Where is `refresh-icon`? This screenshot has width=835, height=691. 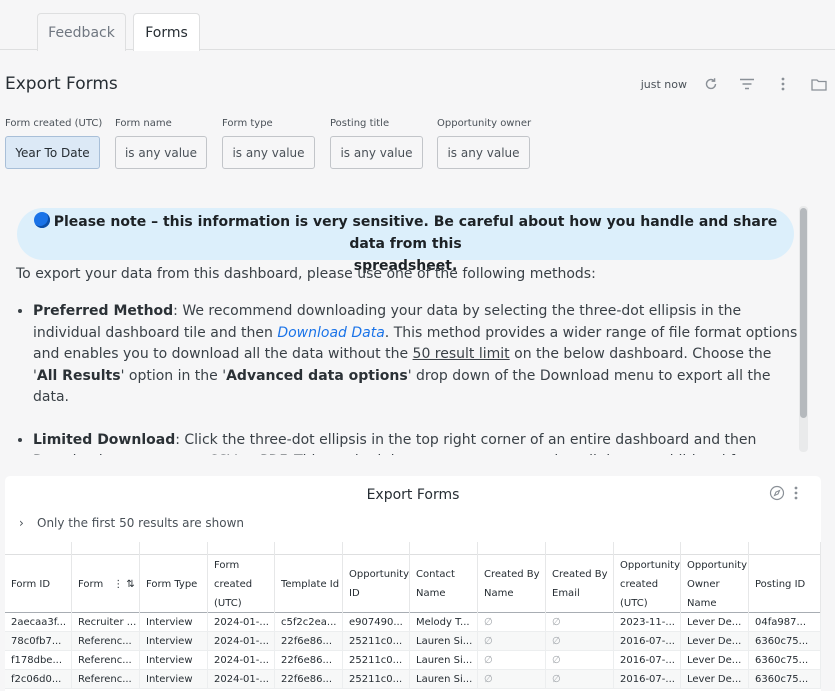 refresh-icon is located at coordinates (711, 84).